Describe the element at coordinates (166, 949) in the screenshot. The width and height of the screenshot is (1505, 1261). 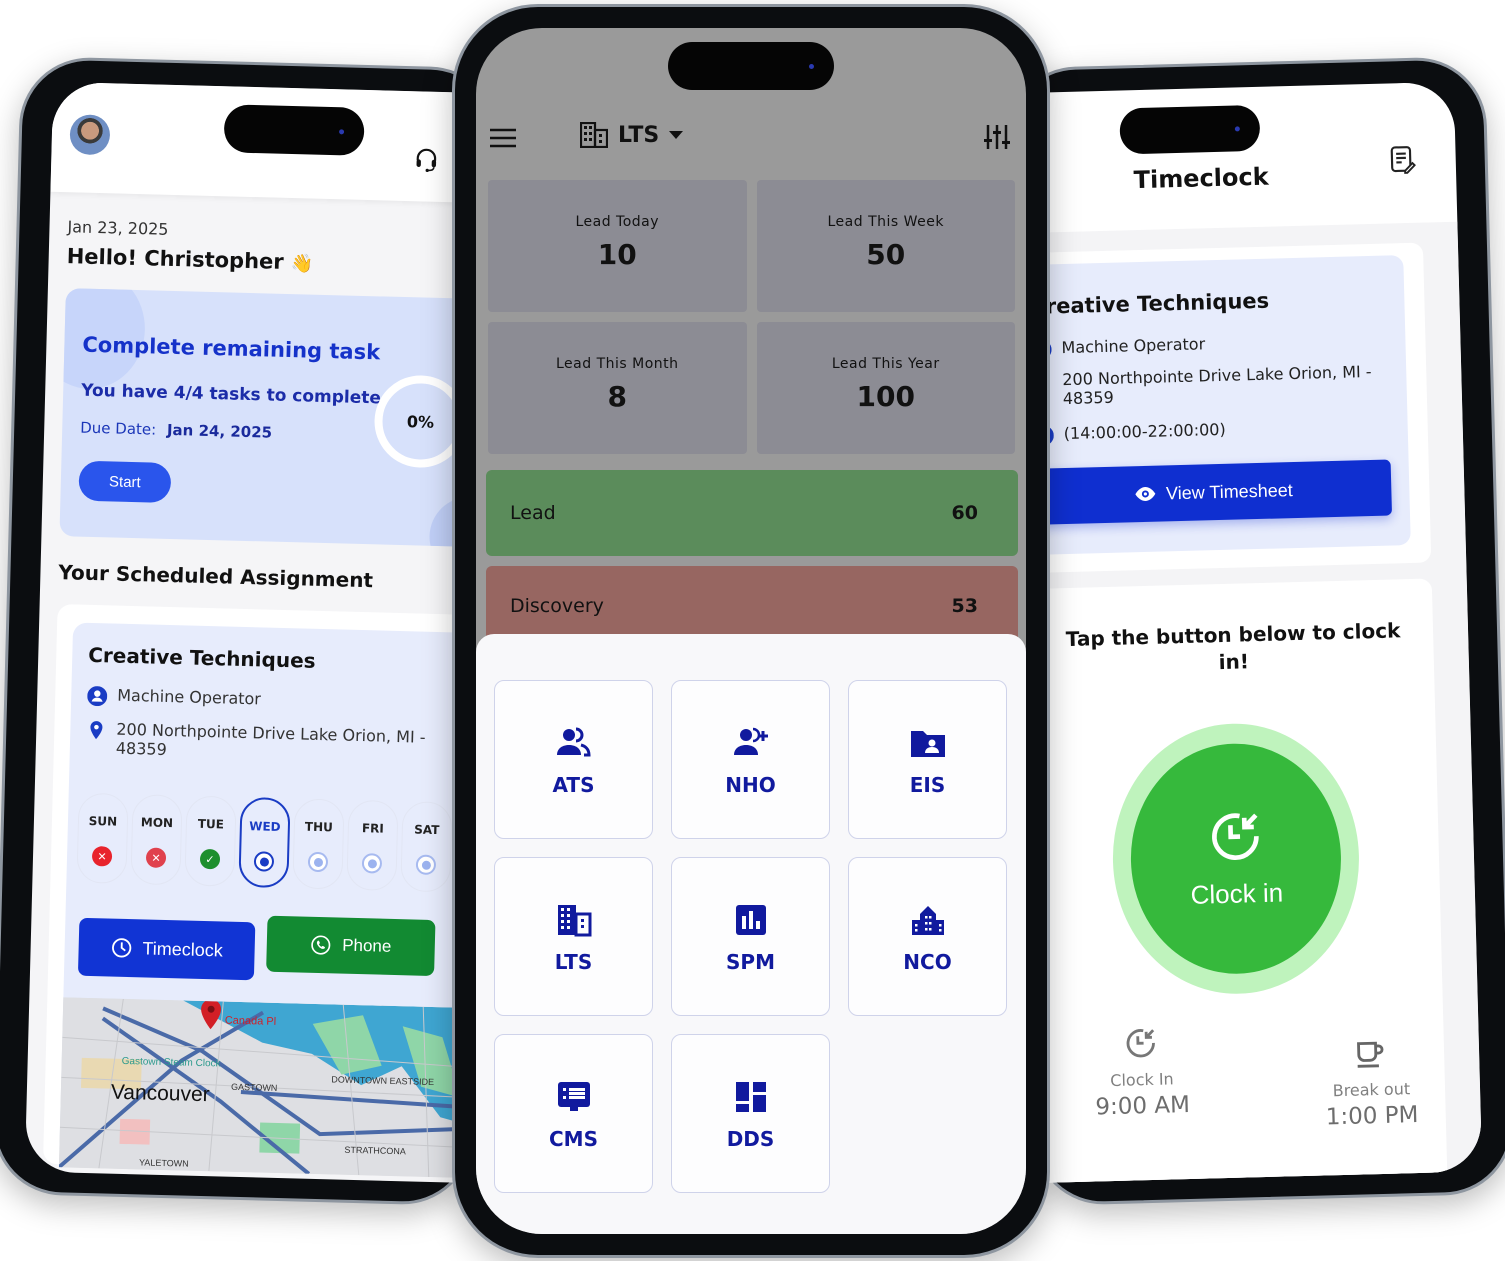
I see `timeclock-button: Timeclock` at that location.